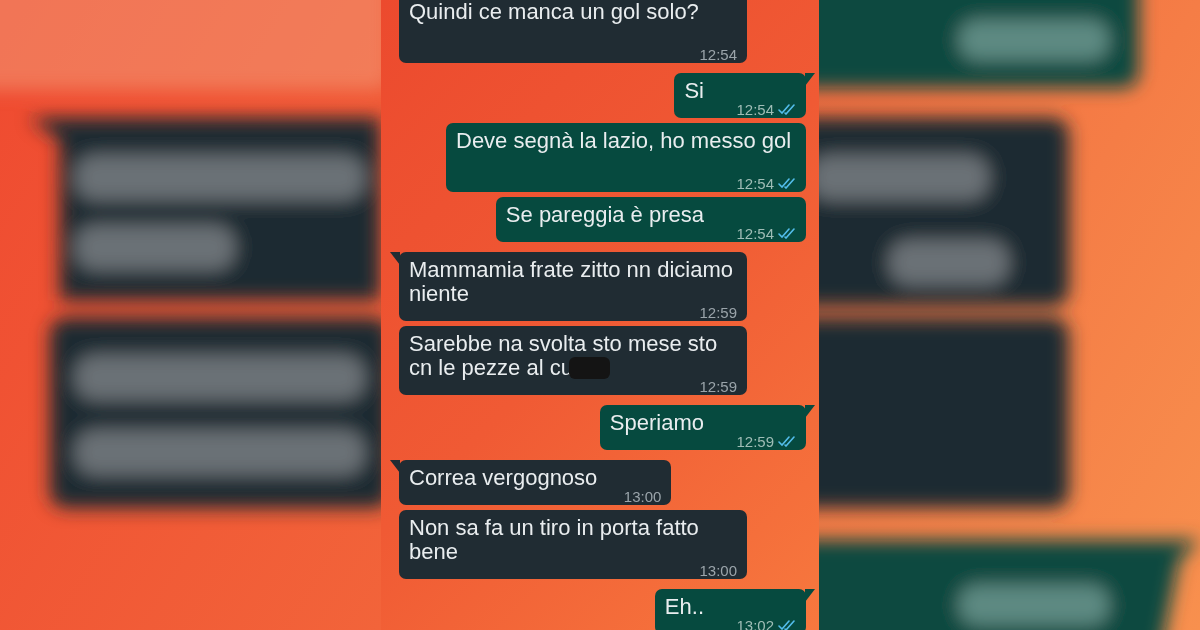 This screenshot has width=1200, height=630. What do you see at coordinates (694, 90) in the screenshot?
I see `message-text: Si` at bounding box center [694, 90].